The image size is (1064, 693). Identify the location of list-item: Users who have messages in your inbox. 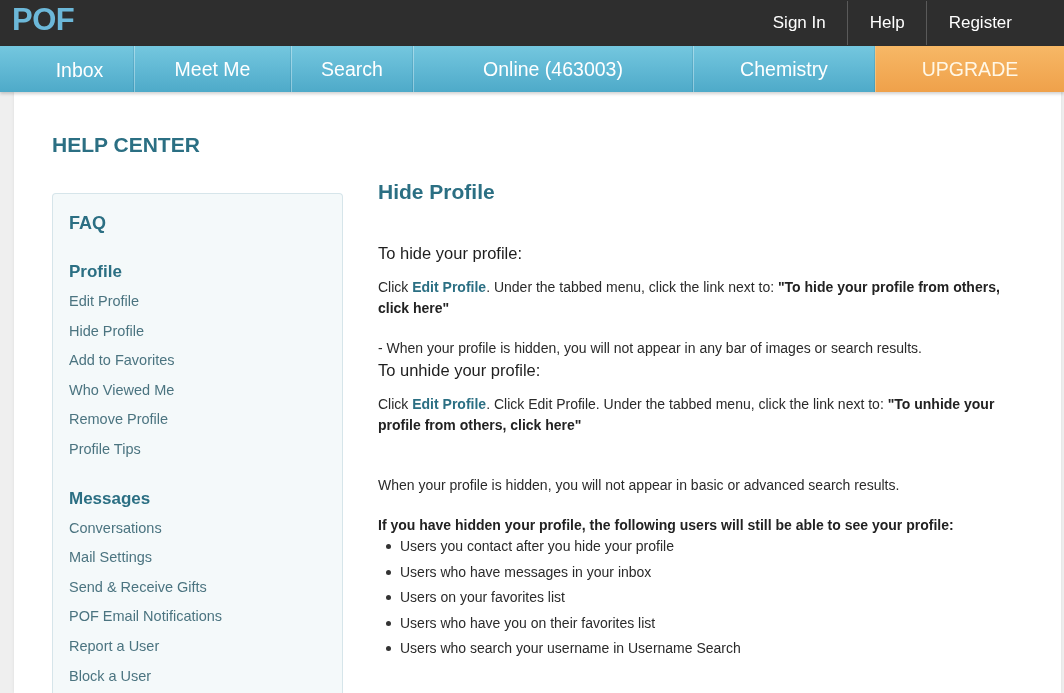
(526, 572).